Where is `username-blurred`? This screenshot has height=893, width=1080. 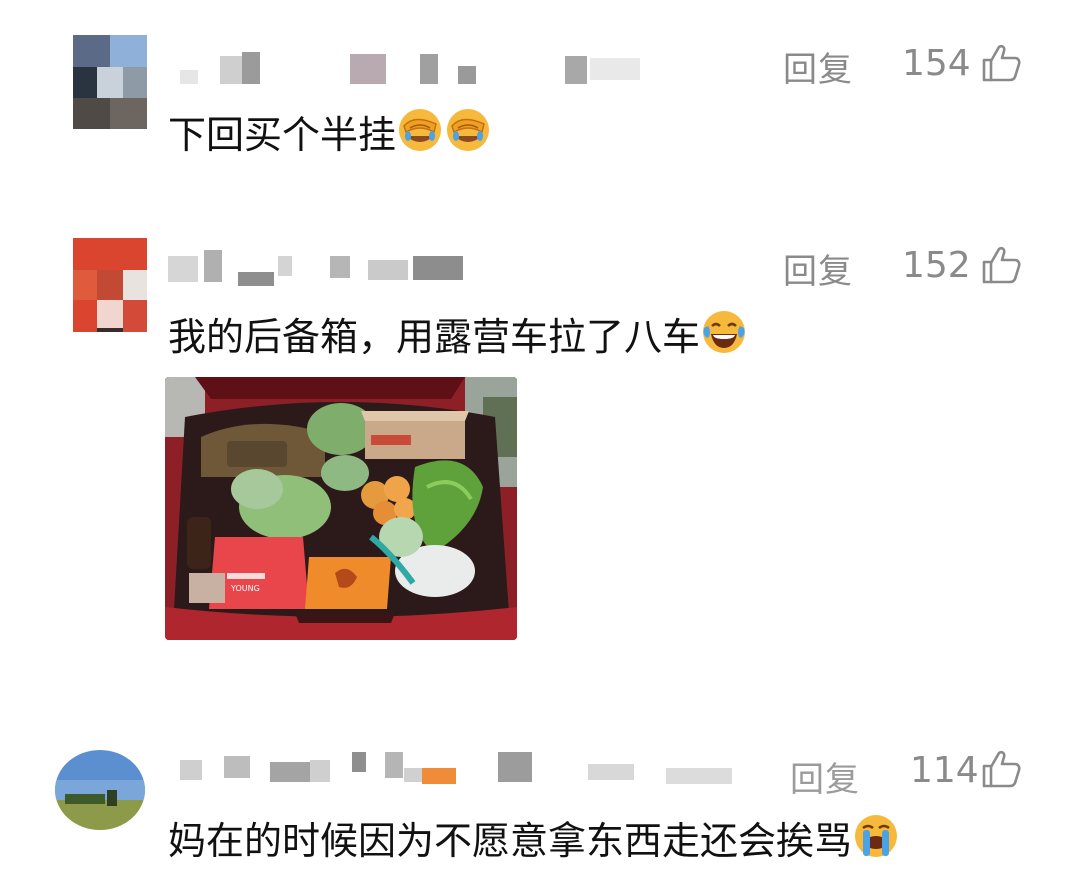
username-blurred is located at coordinates (480, 770).